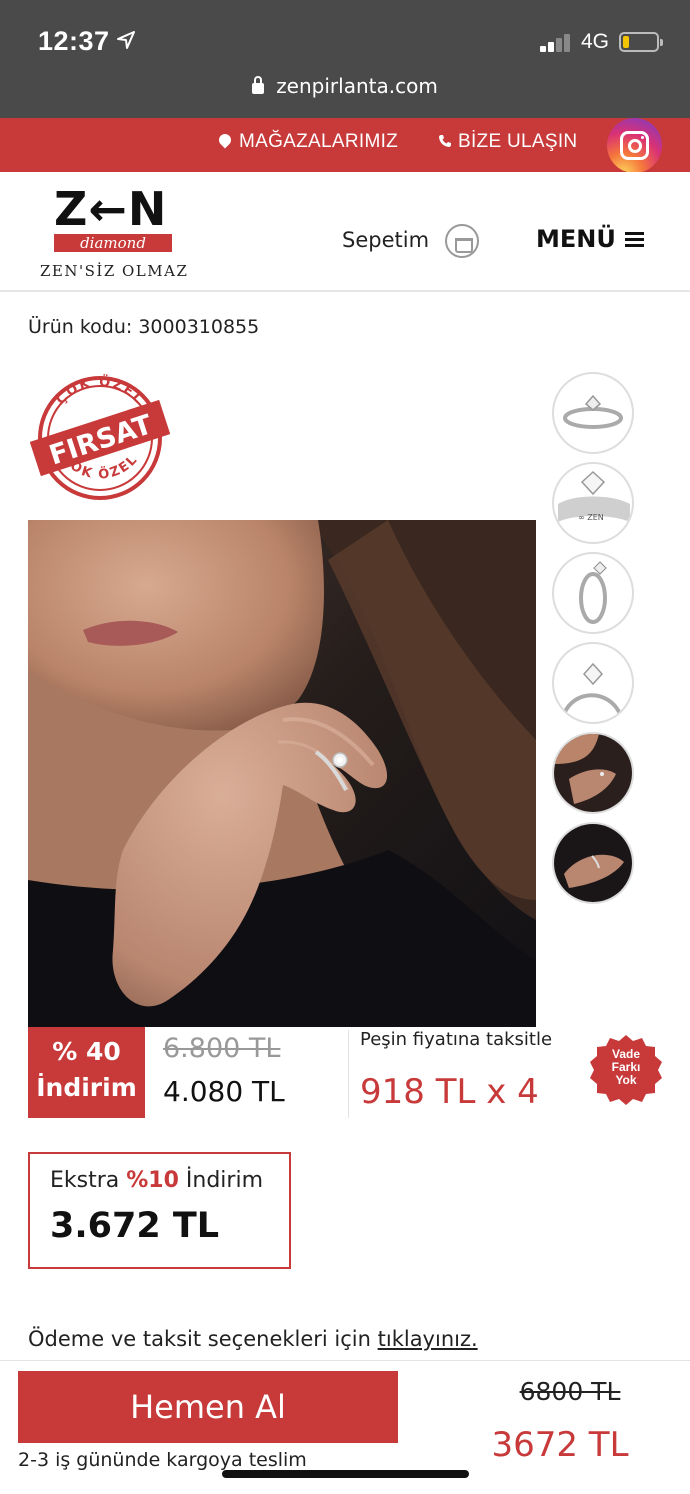 The width and height of the screenshot is (690, 1494). I want to click on buy-now-button: Hemen Al, so click(208, 1407).